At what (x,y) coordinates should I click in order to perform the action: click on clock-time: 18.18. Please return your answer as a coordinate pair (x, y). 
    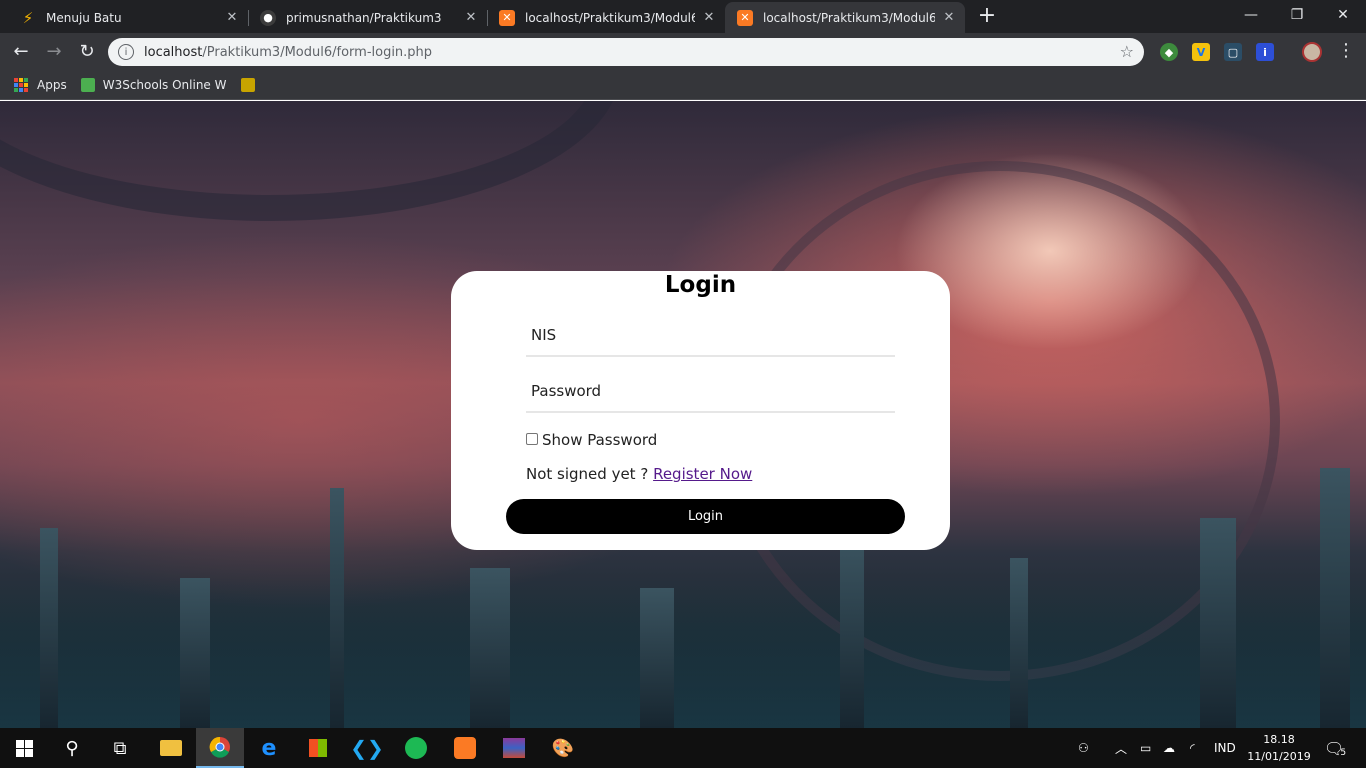
    Looking at the image, I should click on (1279, 739).